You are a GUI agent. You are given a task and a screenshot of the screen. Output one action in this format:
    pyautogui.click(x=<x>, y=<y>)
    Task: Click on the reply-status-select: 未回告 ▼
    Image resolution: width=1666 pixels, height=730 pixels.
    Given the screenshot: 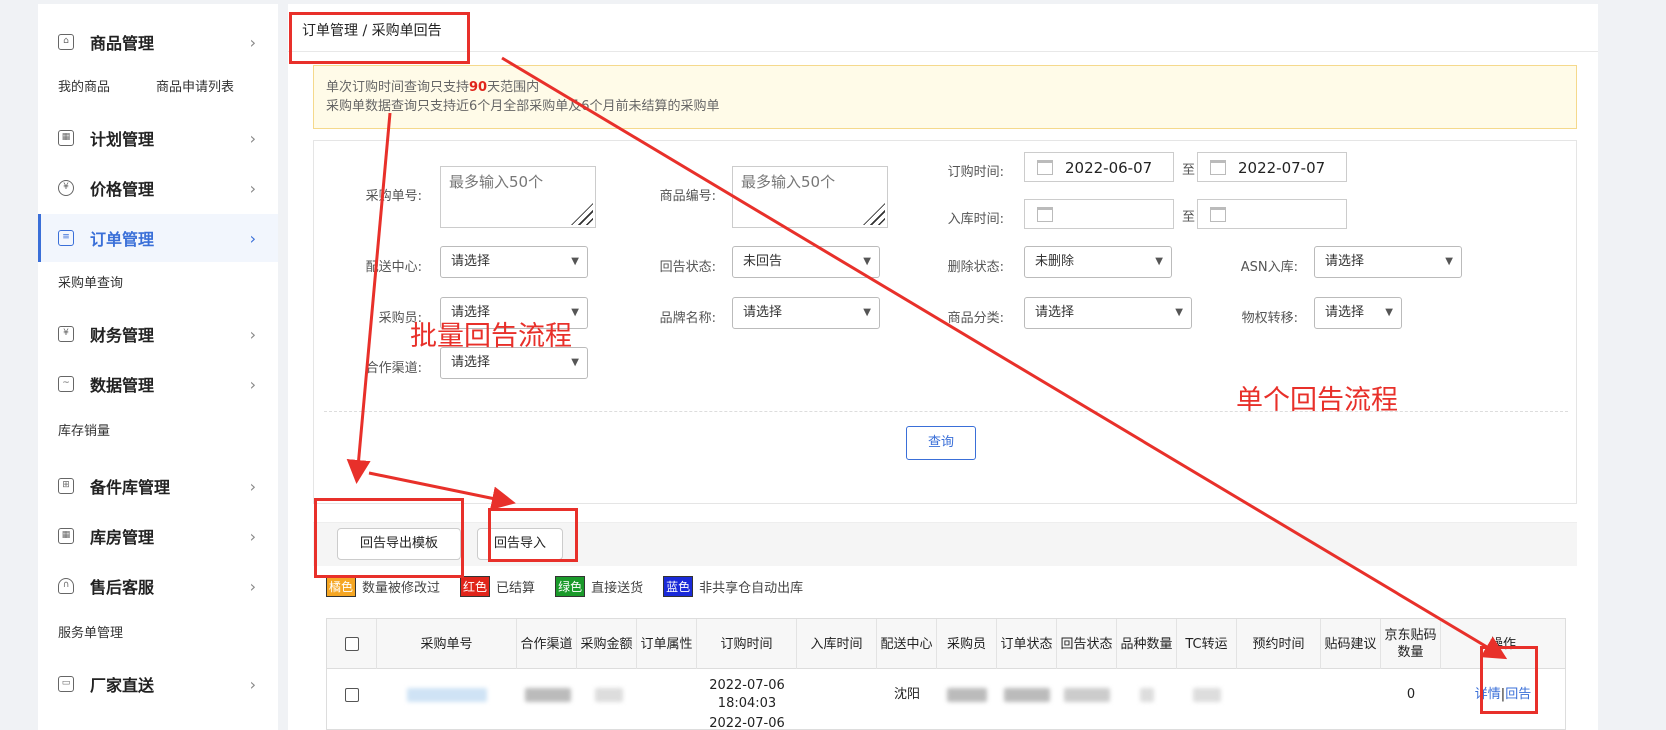 What is the action you would take?
    pyautogui.click(x=806, y=262)
    